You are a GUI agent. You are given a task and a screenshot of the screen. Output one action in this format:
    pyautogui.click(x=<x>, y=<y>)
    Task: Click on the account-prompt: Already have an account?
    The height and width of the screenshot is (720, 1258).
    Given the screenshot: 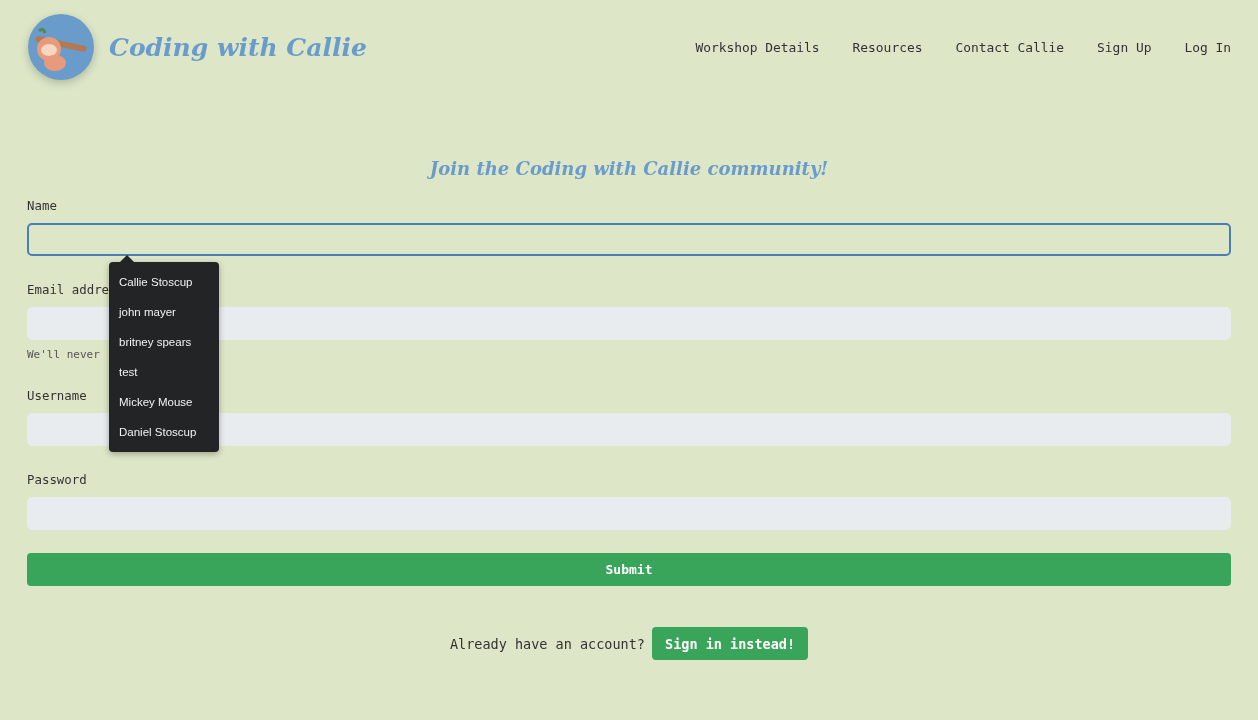 What is the action you would take?
    pyautogui.click(x=547, y=643)
    